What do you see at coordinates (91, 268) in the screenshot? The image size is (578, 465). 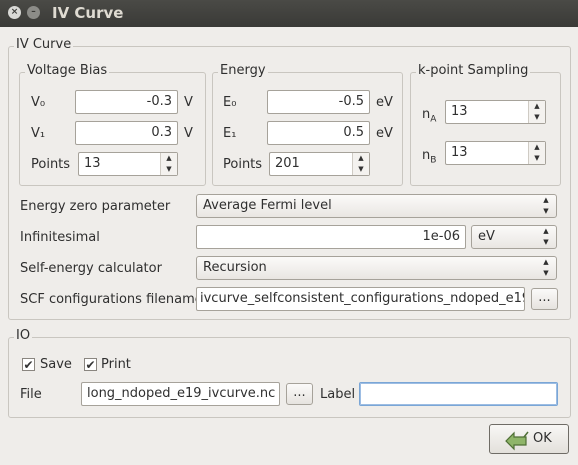 I see `self-energy-label: Self-energy calculator` at bounding box center [91, 268].